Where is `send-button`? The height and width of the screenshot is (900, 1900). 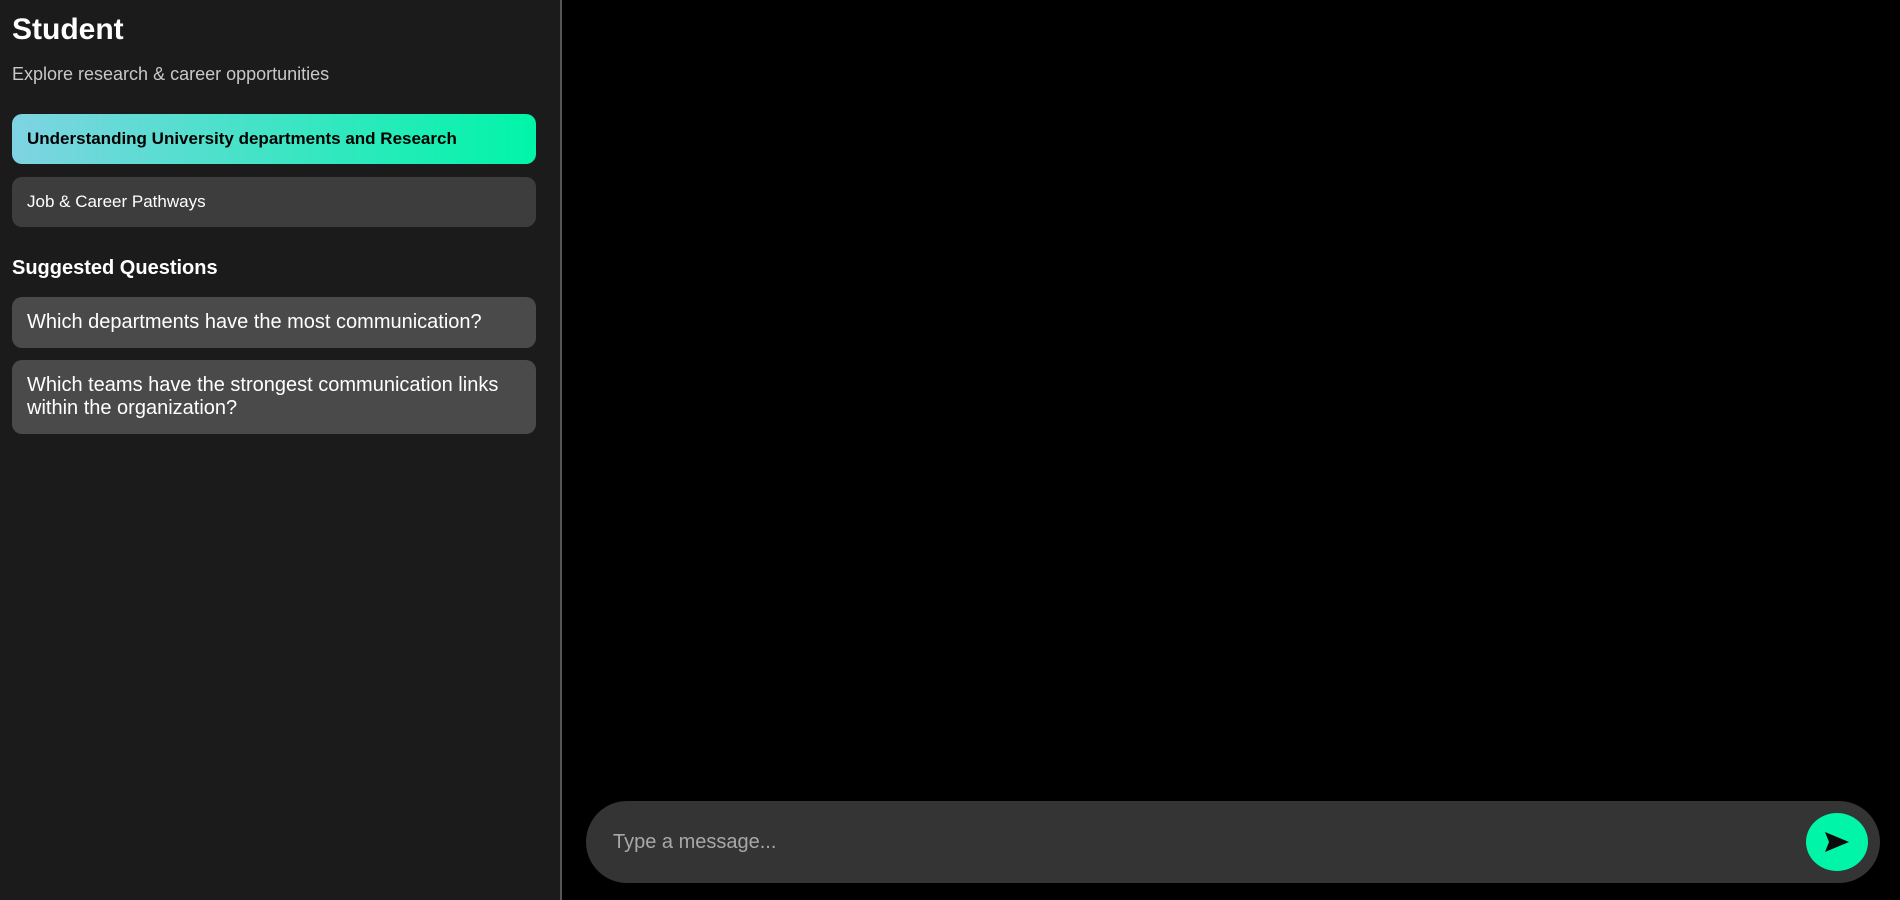
send-button is located at coordinates (1837, 842).